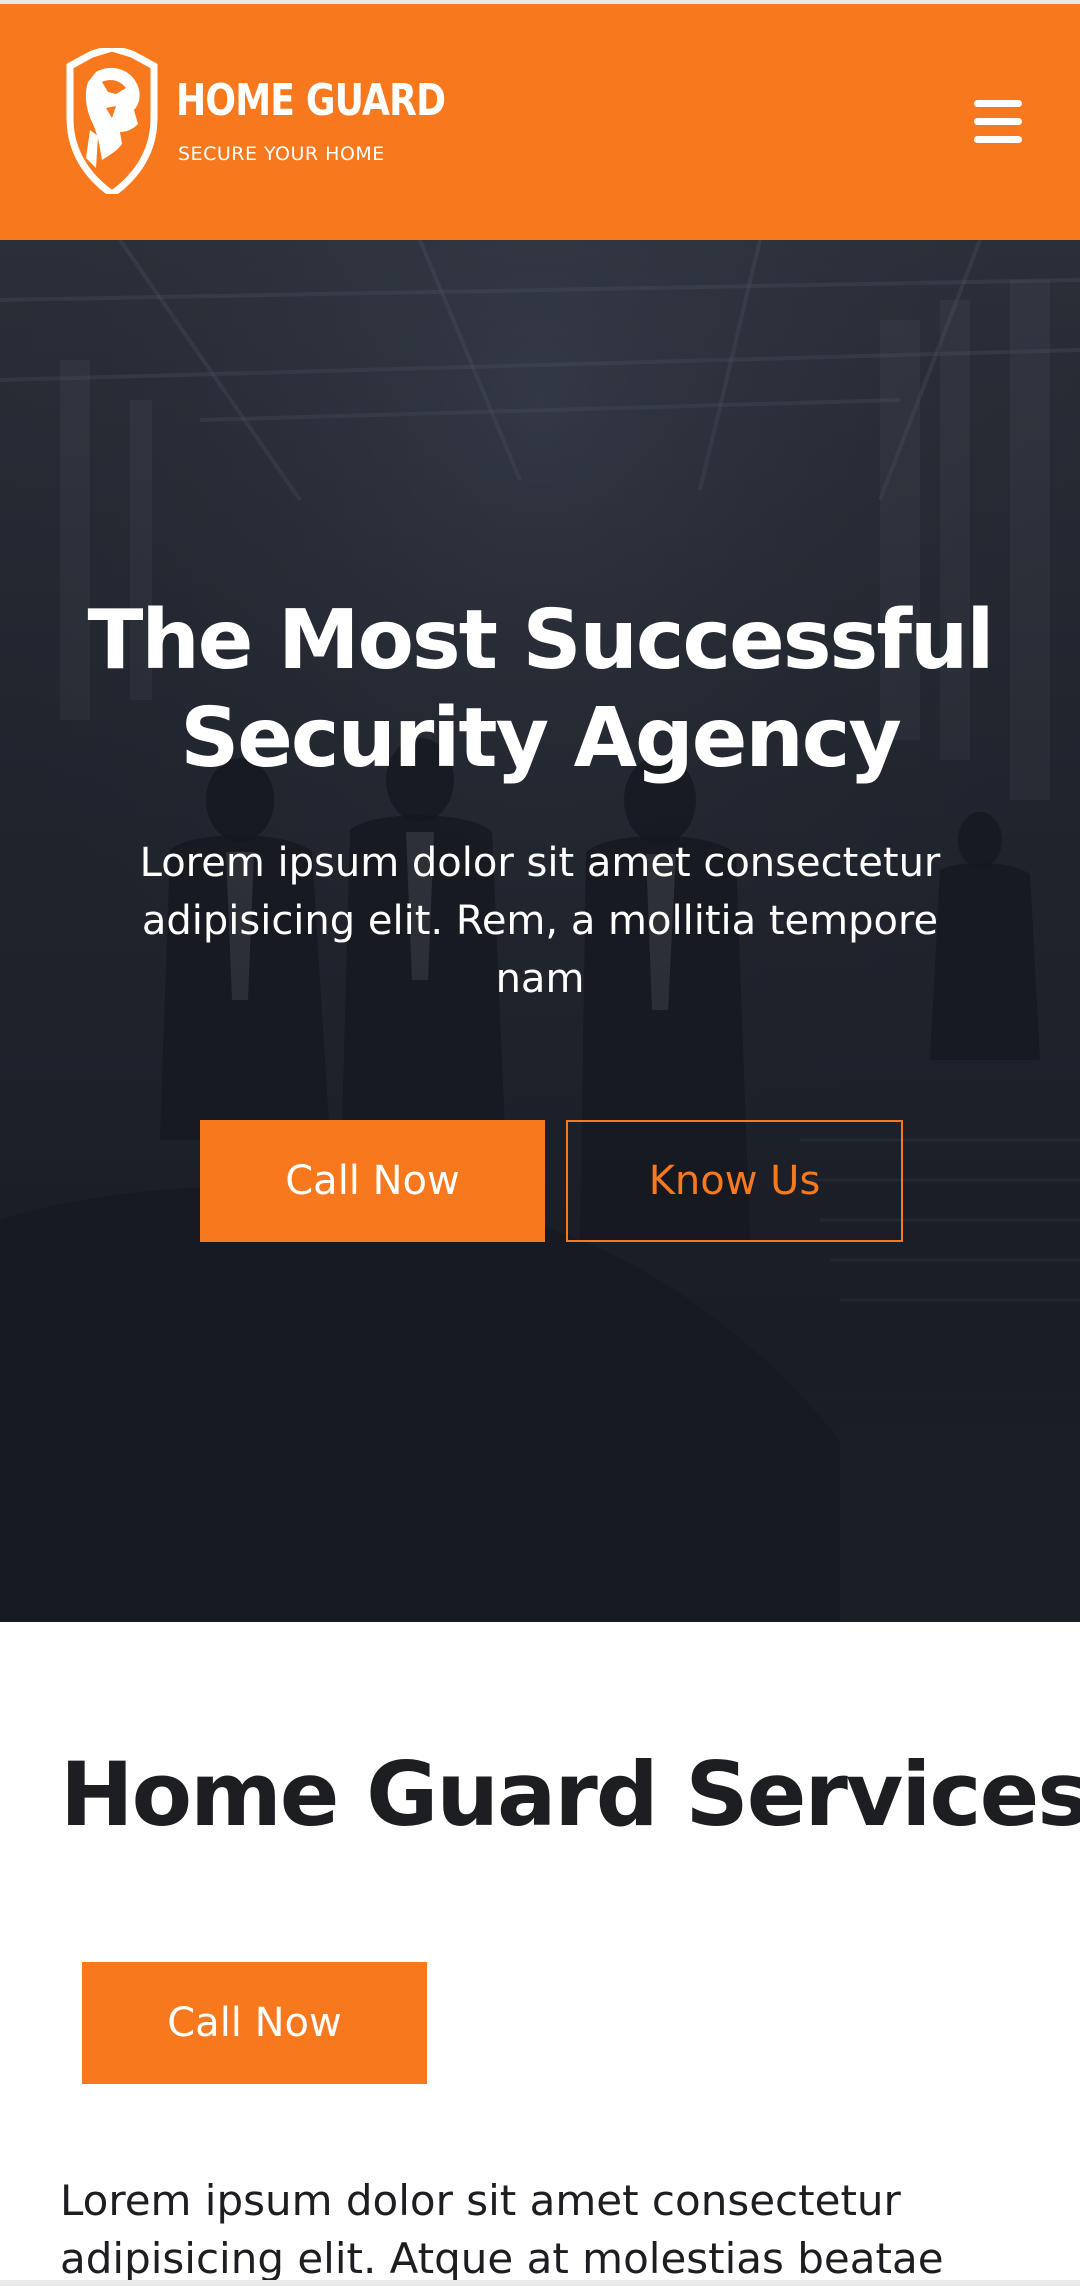 This screenshot has height=2288, width=1080. I want to click on hamburger-menu-button, so click(999, 122).